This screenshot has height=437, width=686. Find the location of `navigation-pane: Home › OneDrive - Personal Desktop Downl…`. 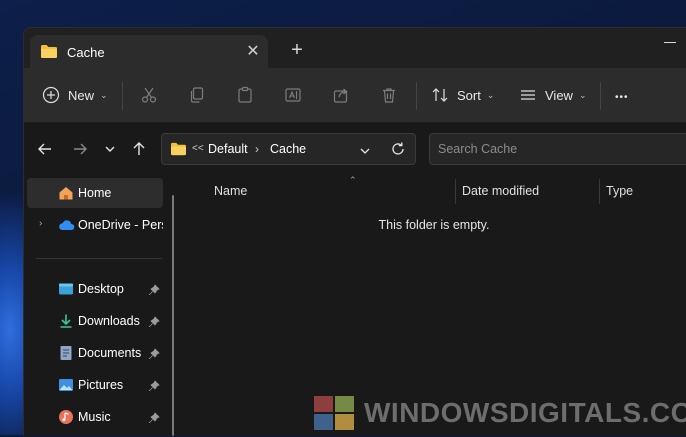

navigation-pane: Home › OneDrive - Personal Desktop Downl… is located at coordinates (100, 305).